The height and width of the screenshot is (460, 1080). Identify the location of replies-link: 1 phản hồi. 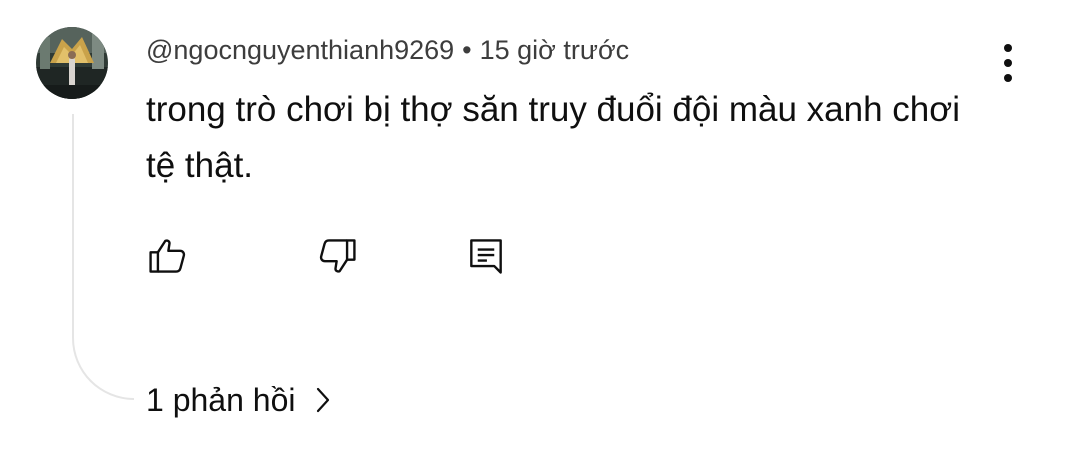
(239, 400).